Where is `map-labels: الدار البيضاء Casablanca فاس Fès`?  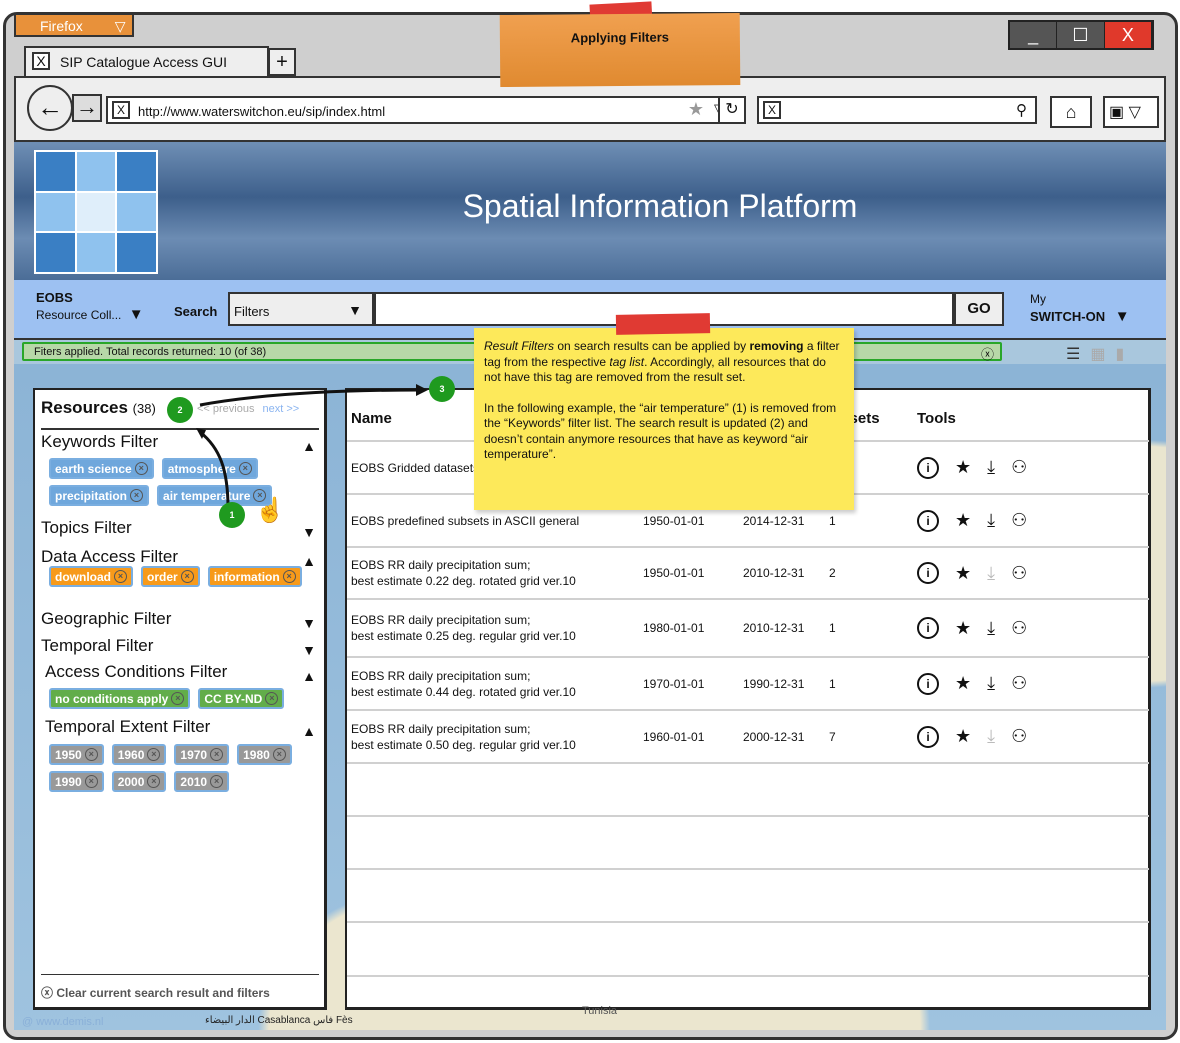
map-labels: الدار البيضاء Casablanca فاس Fès is located at coordinates (279, 1020).